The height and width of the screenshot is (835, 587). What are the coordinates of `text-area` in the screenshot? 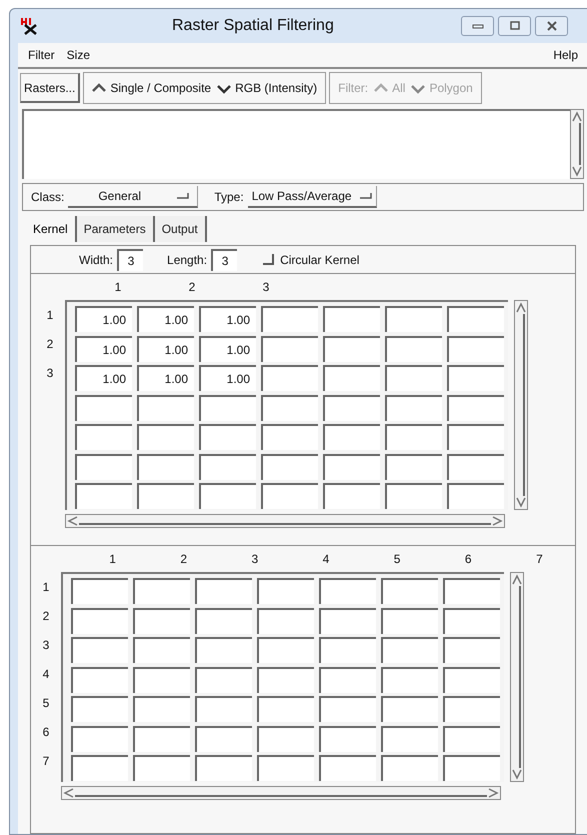 It's located at (296, 144).